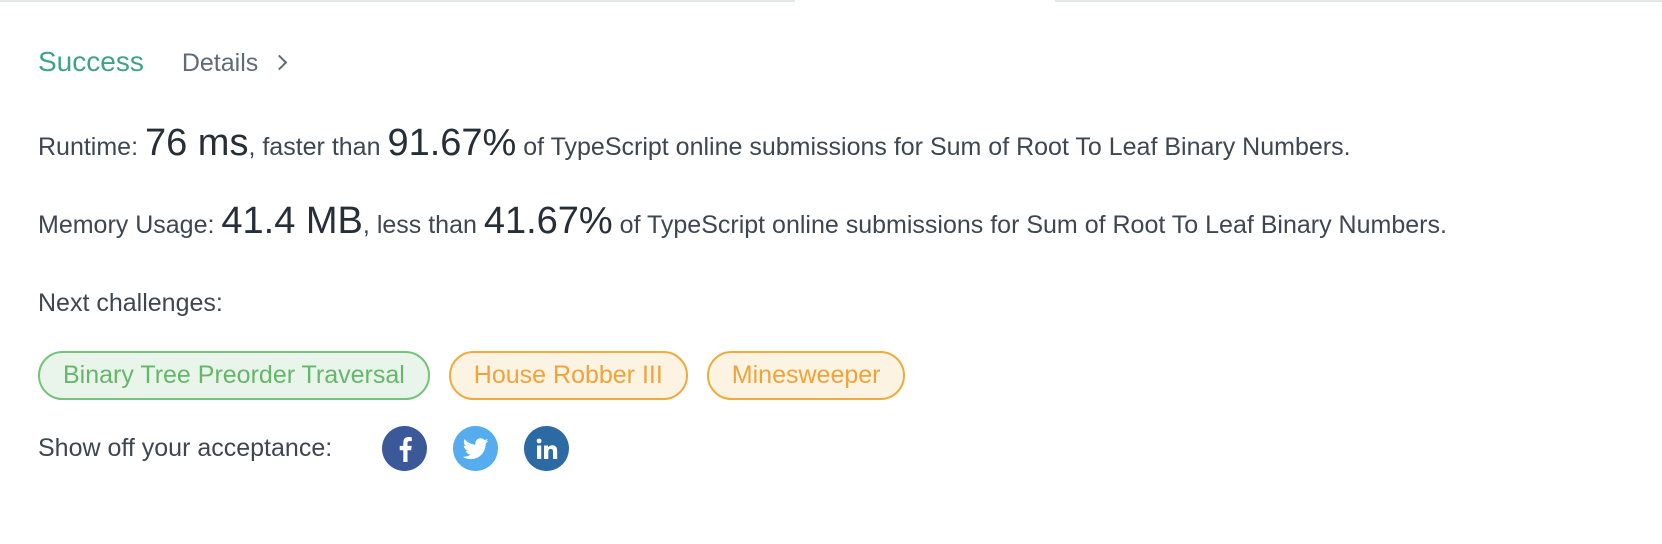  I want to click on facebook-glyph, so click(405, 449).